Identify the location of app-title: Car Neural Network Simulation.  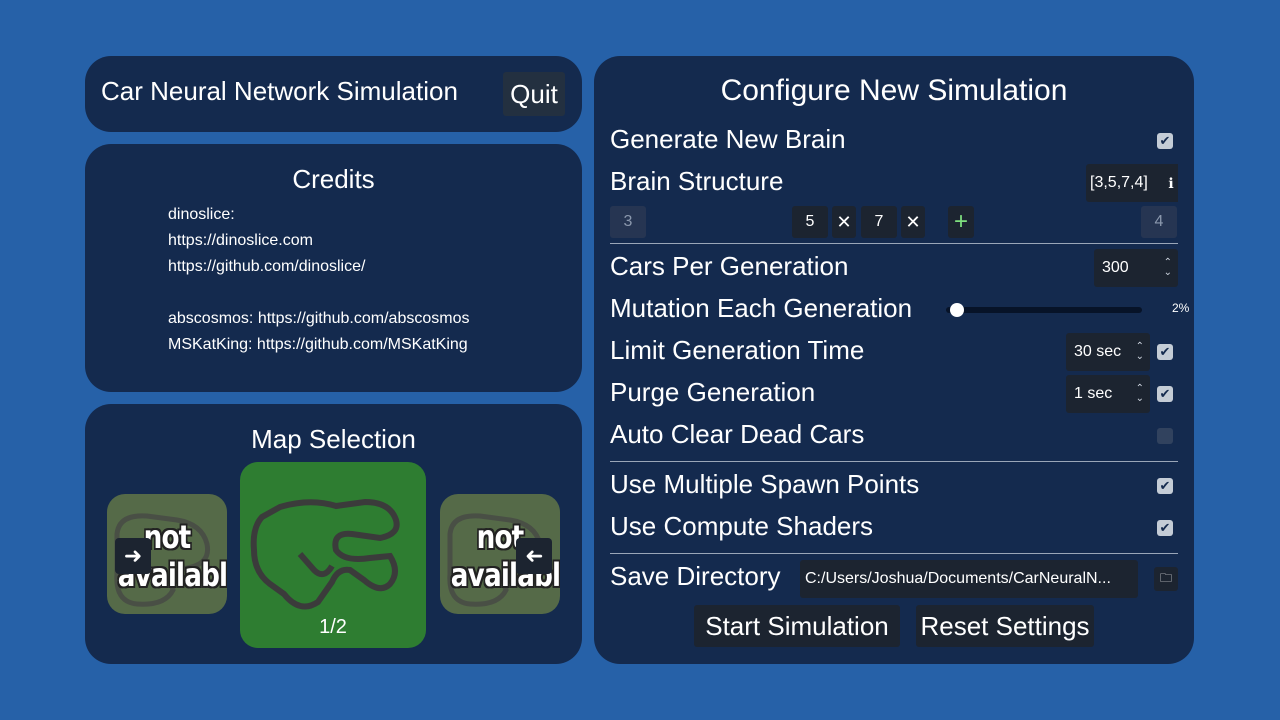
(279, 91).